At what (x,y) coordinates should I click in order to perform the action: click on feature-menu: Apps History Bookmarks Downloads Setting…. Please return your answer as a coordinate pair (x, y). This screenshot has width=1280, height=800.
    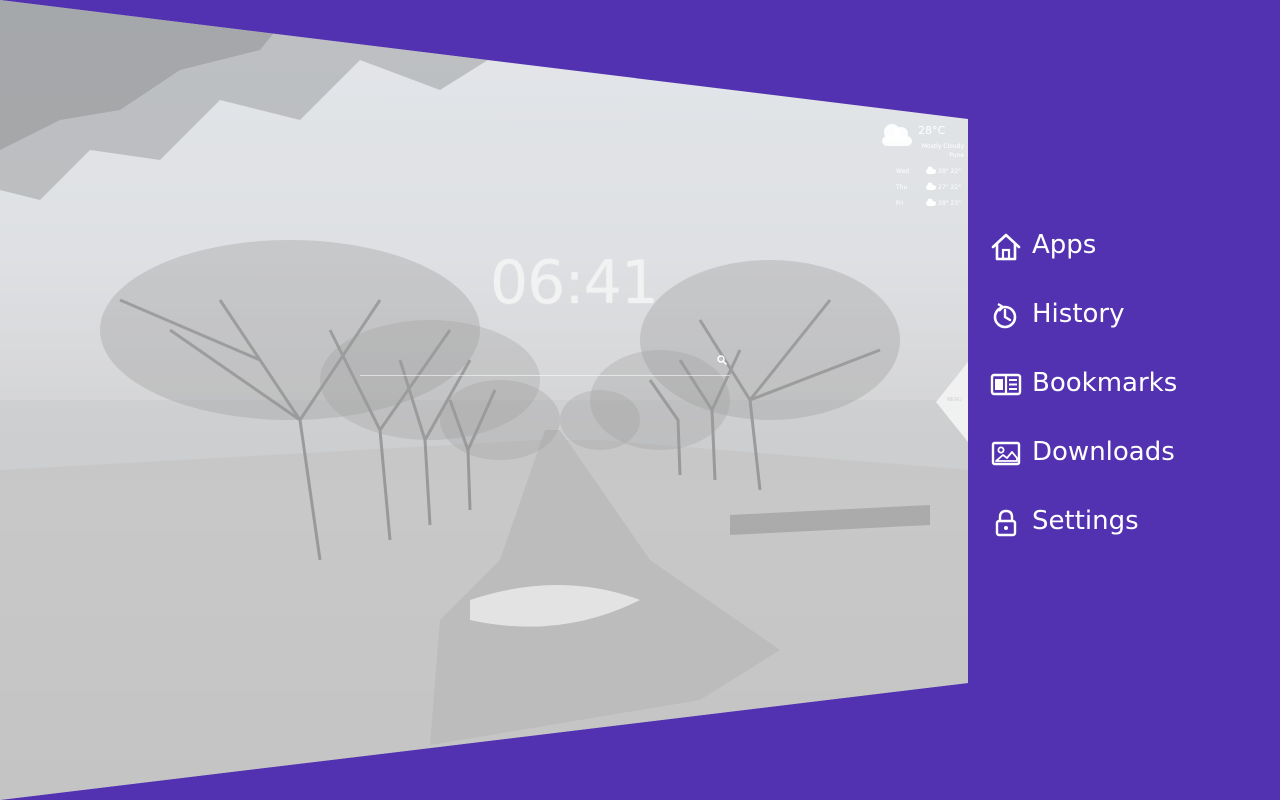
    Looking at the image, I should click on (1125, 400).